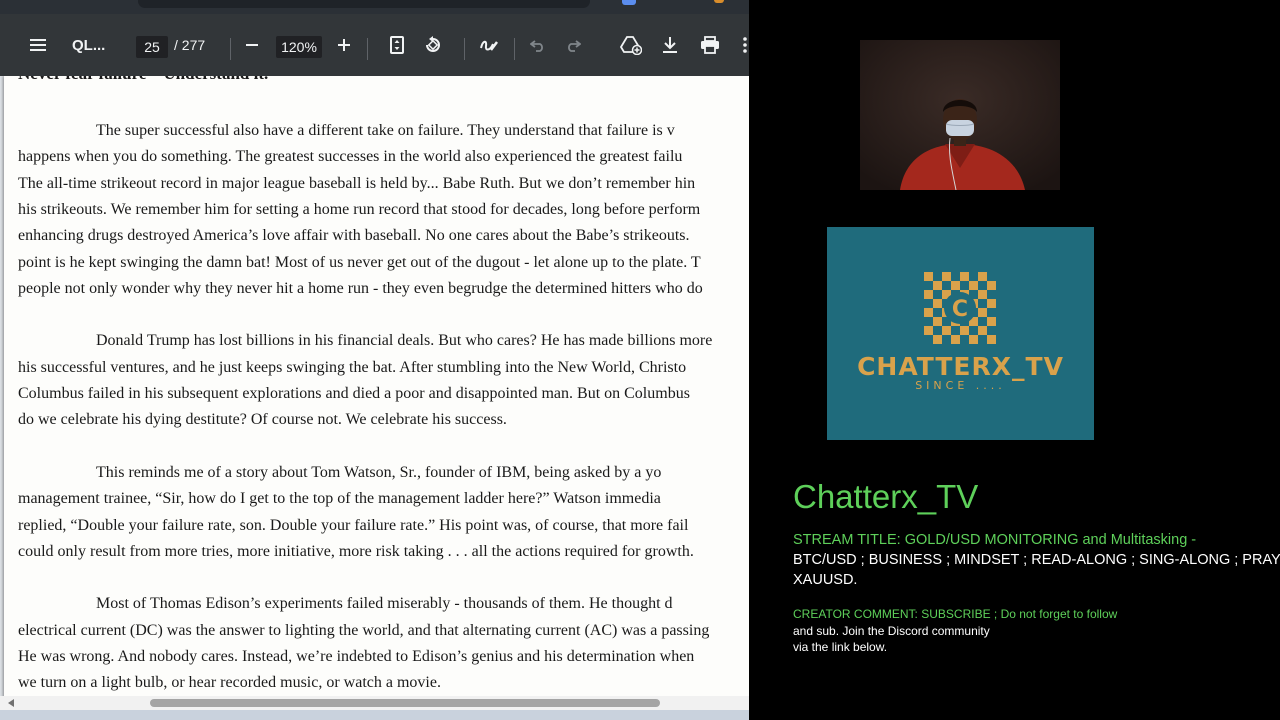  What do you see at coordinates (629, 2) in the screenshot?
I see `extension-icon` at bounding box center [629, 2].